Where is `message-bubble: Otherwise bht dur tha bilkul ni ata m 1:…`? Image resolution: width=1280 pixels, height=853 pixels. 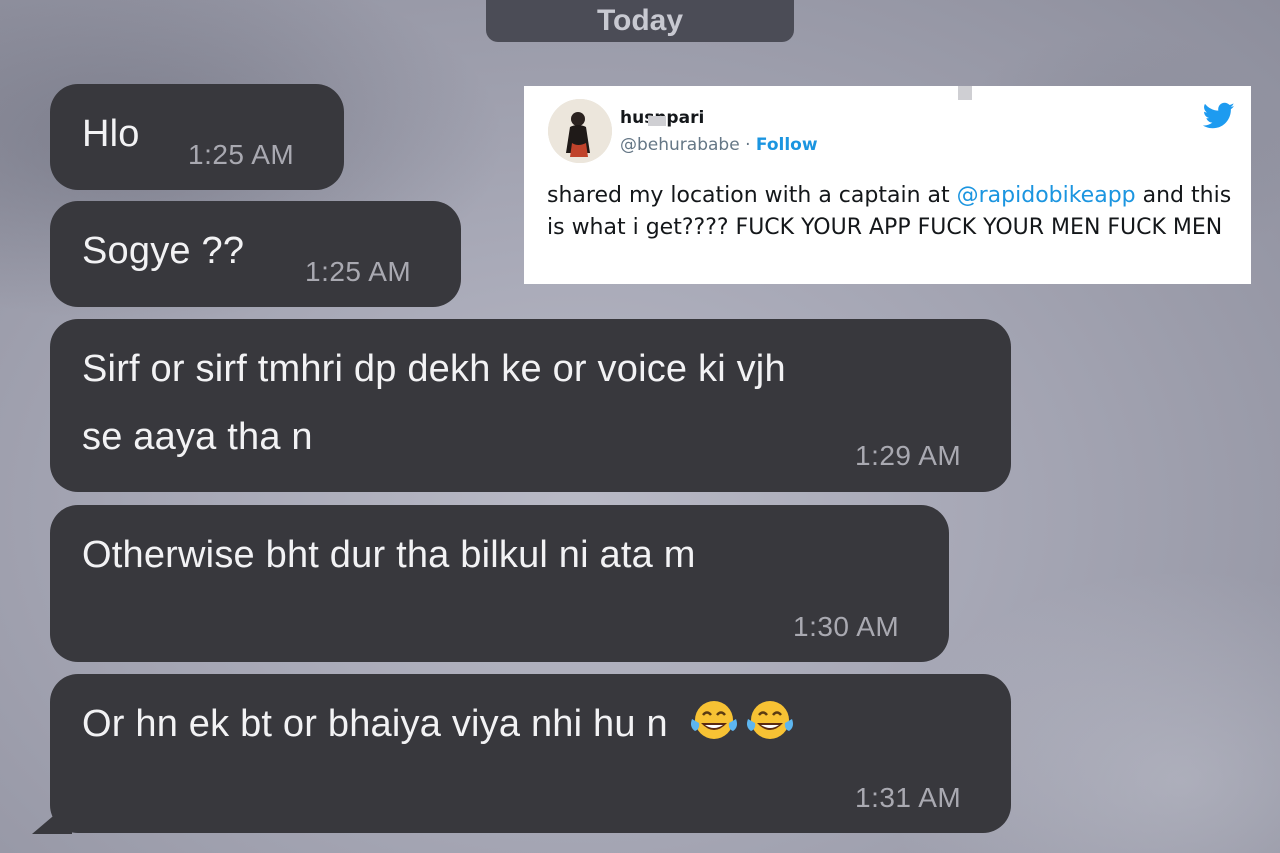 message-bubble: Otherwise bht dur tha bilkul ni ata m 1:… is located at coordinates (499, 583).